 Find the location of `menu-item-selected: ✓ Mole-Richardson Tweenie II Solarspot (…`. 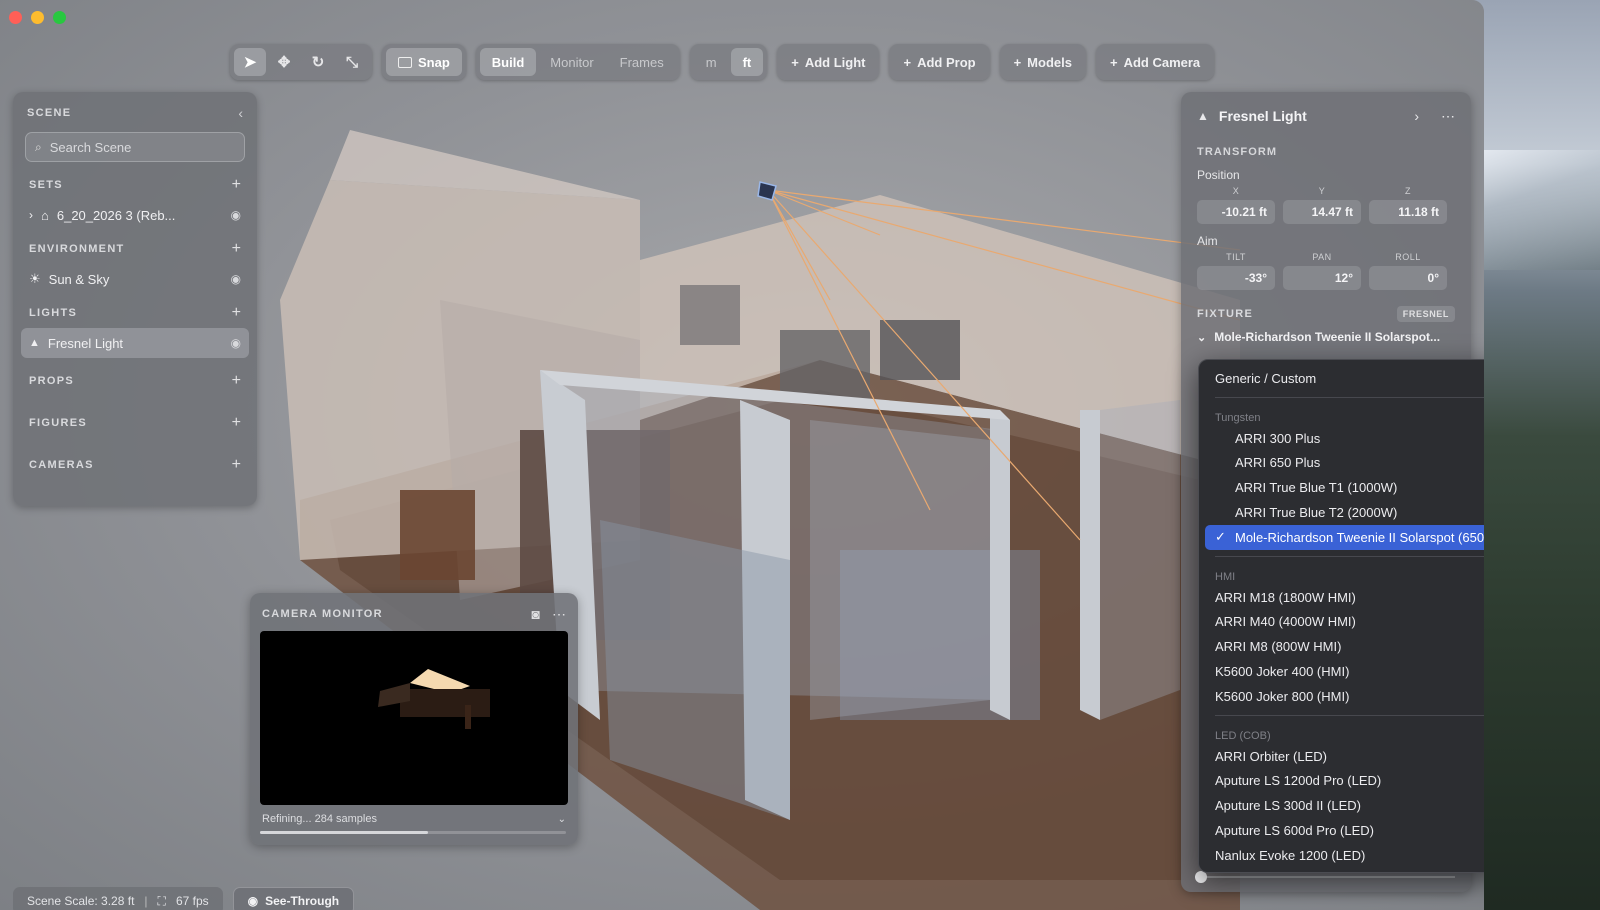

menu-item-selected: ✓ Mole-Richardson Tweenie II Solarspot (… is located at coordinates (1344, 537).